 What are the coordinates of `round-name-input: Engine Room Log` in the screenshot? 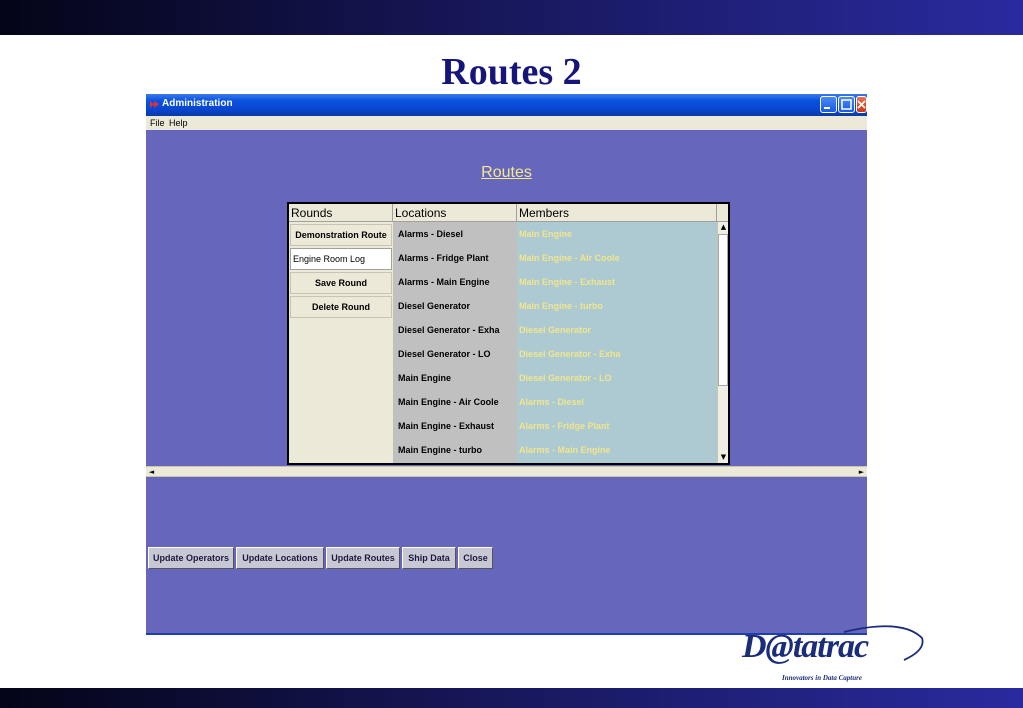 It's located at (341, 259).